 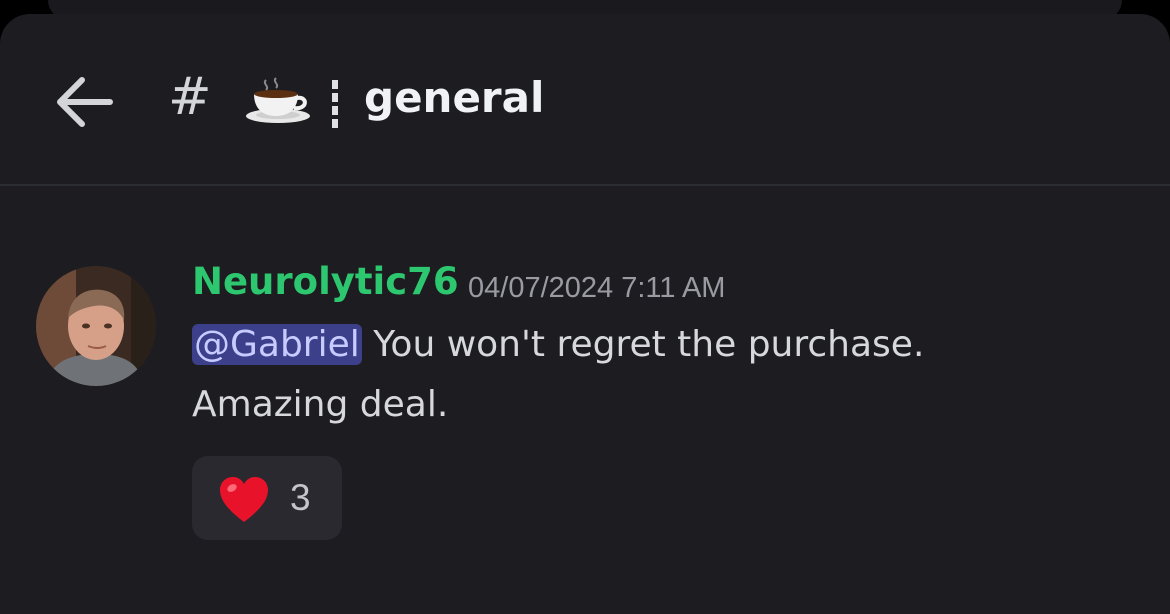 What do you see at coordinates (335, 104) in the screenshot?
I see `separator-icon` at bounding box center [335, 104].